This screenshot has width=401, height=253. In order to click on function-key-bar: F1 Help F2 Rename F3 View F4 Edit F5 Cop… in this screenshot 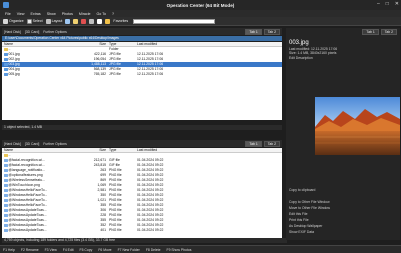, I will do `click(200, 249)`.